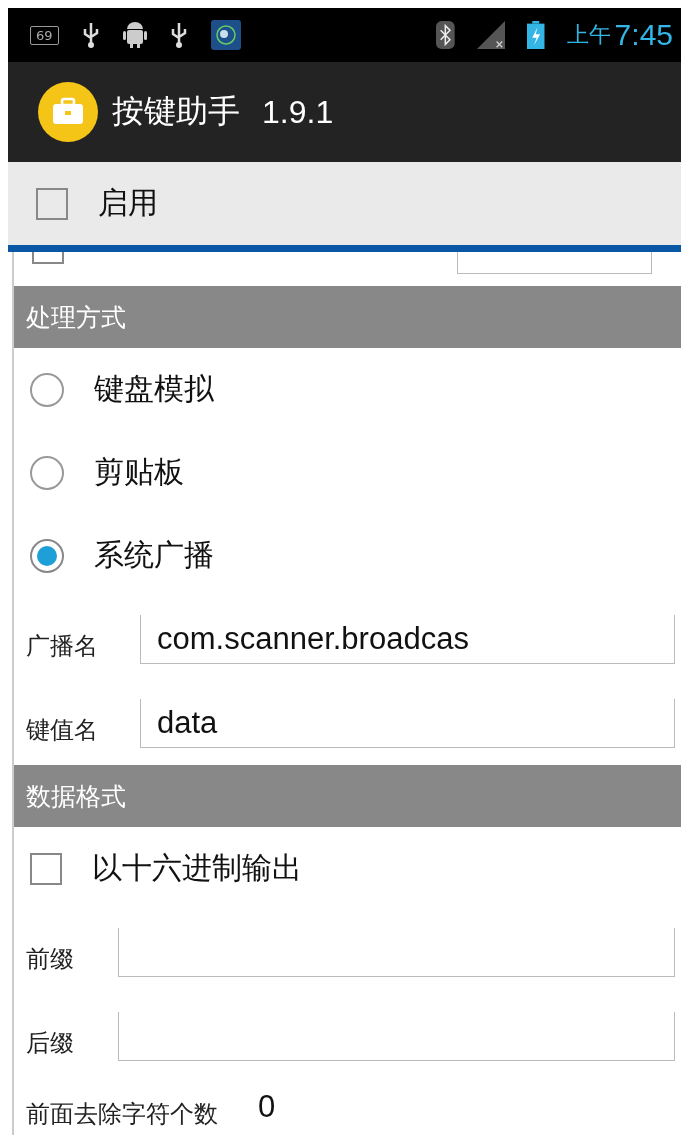  Describe the element at coordinates (407, 723) in the screenshot. I see `input-field: data` at that location.